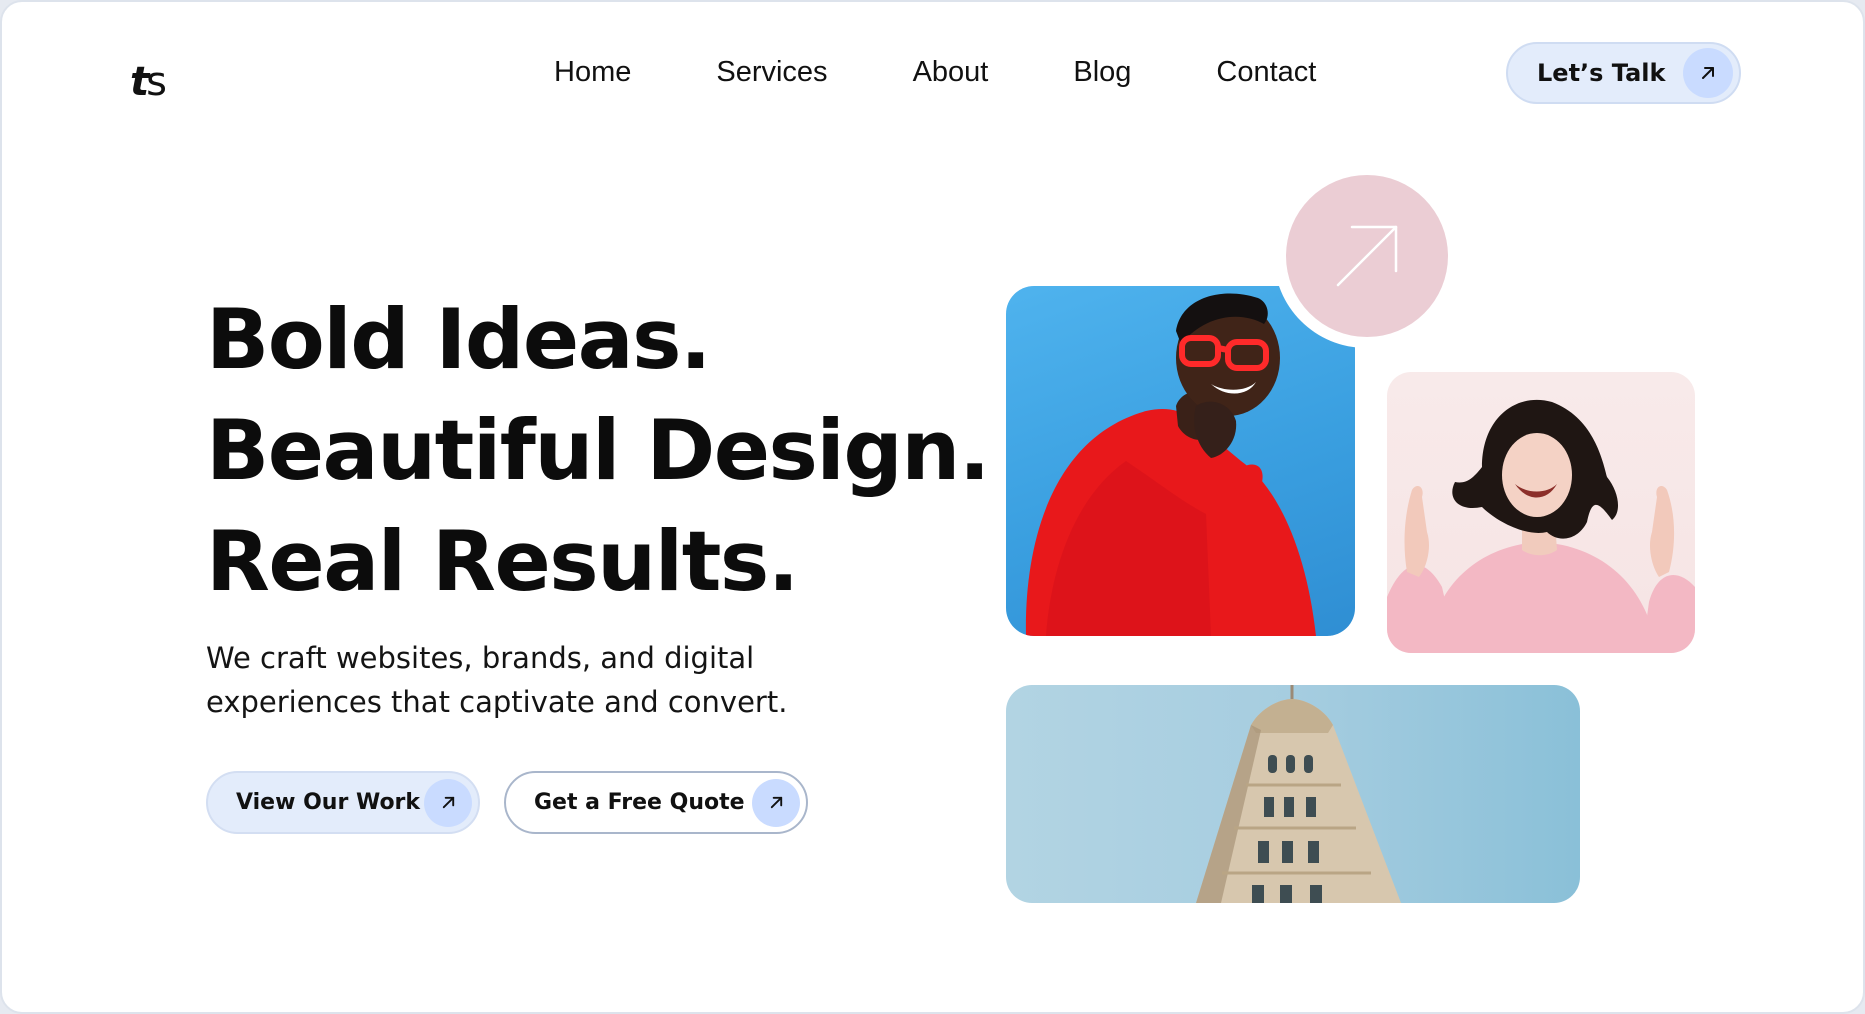  What do you see at coordinates (1601, 73) in the screenshot?
I see `lets-talk-label: Let’s Talk` at bounding box center [1601, 73].